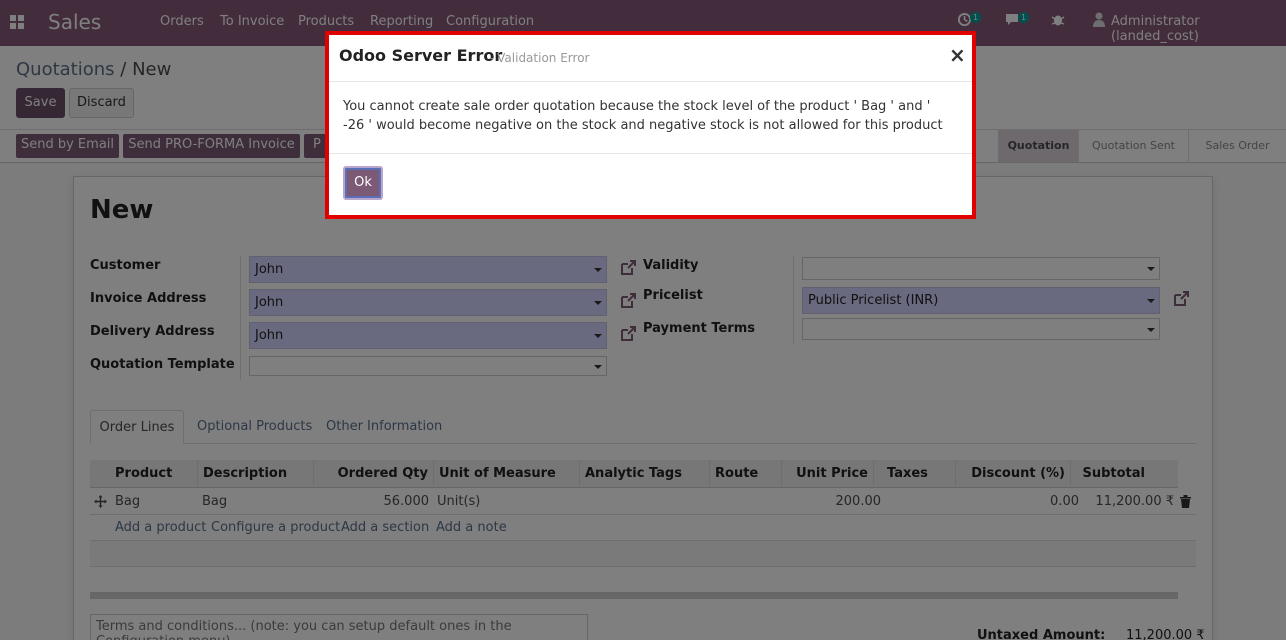 The image size is (1286, 640). What do you see at coordinates (421, 55) in the screenshot?
I see `dialog-title: Odoo Server Error` at bounding box center [421, 55].